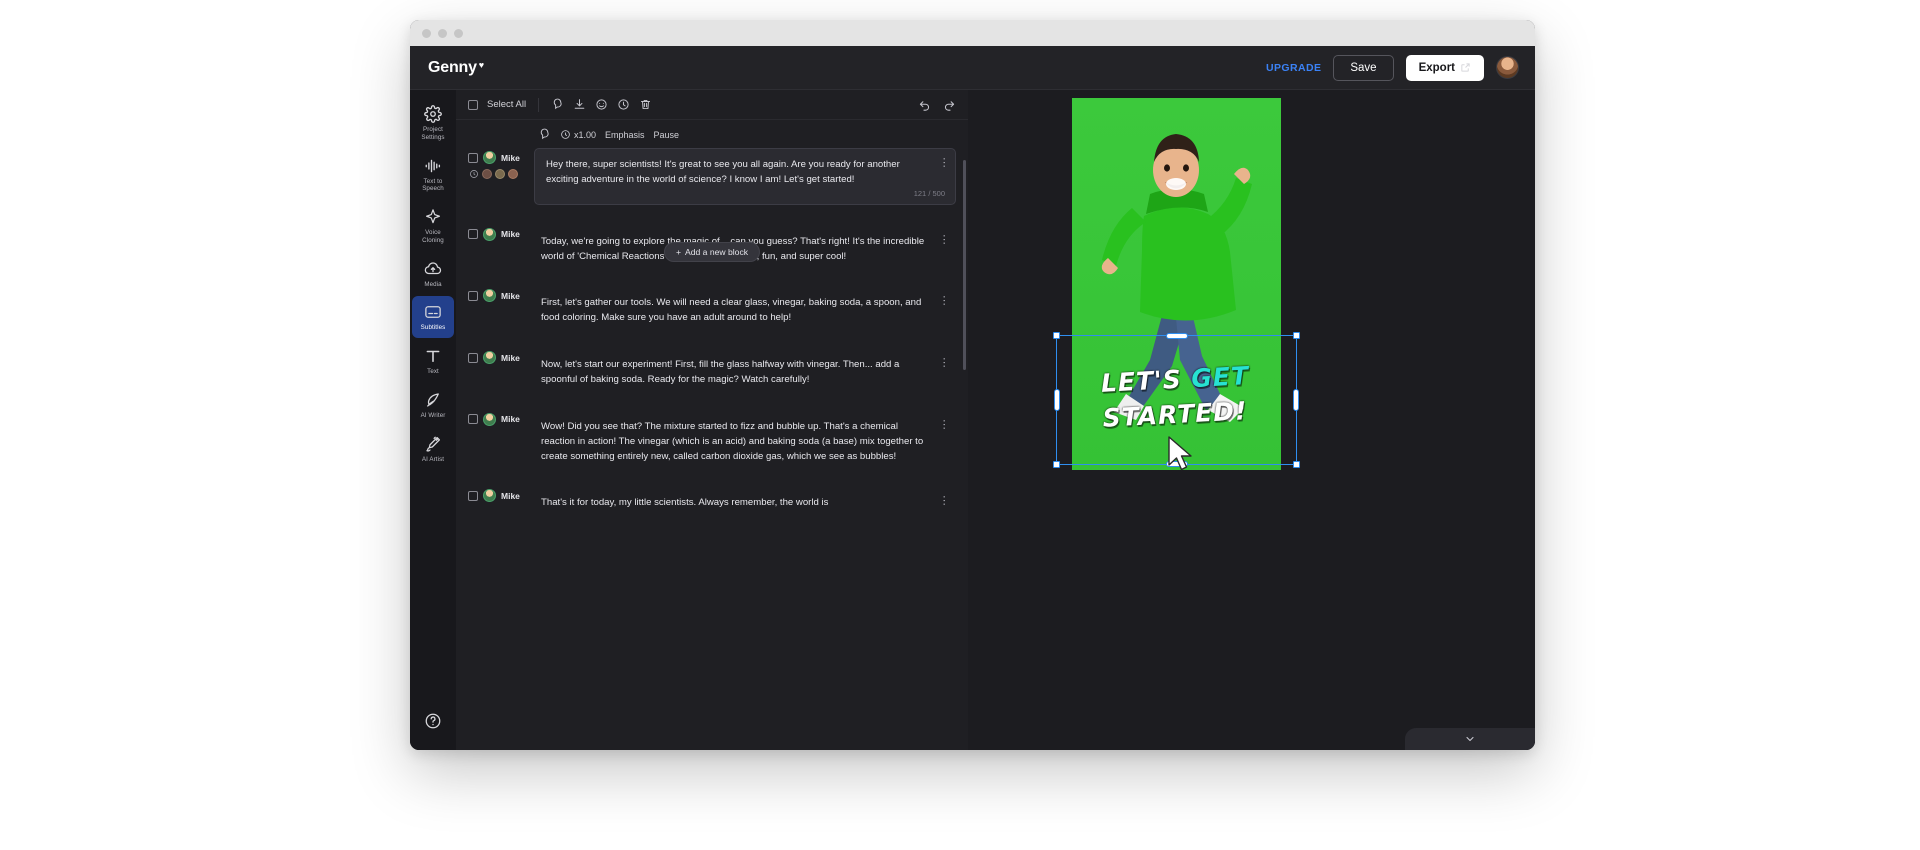 Image resolution: width=1920 pixels, height=850 pixels. Describe the element at coordinates (601, 104) in the screenshot. I see `emotion-icon` at that location.